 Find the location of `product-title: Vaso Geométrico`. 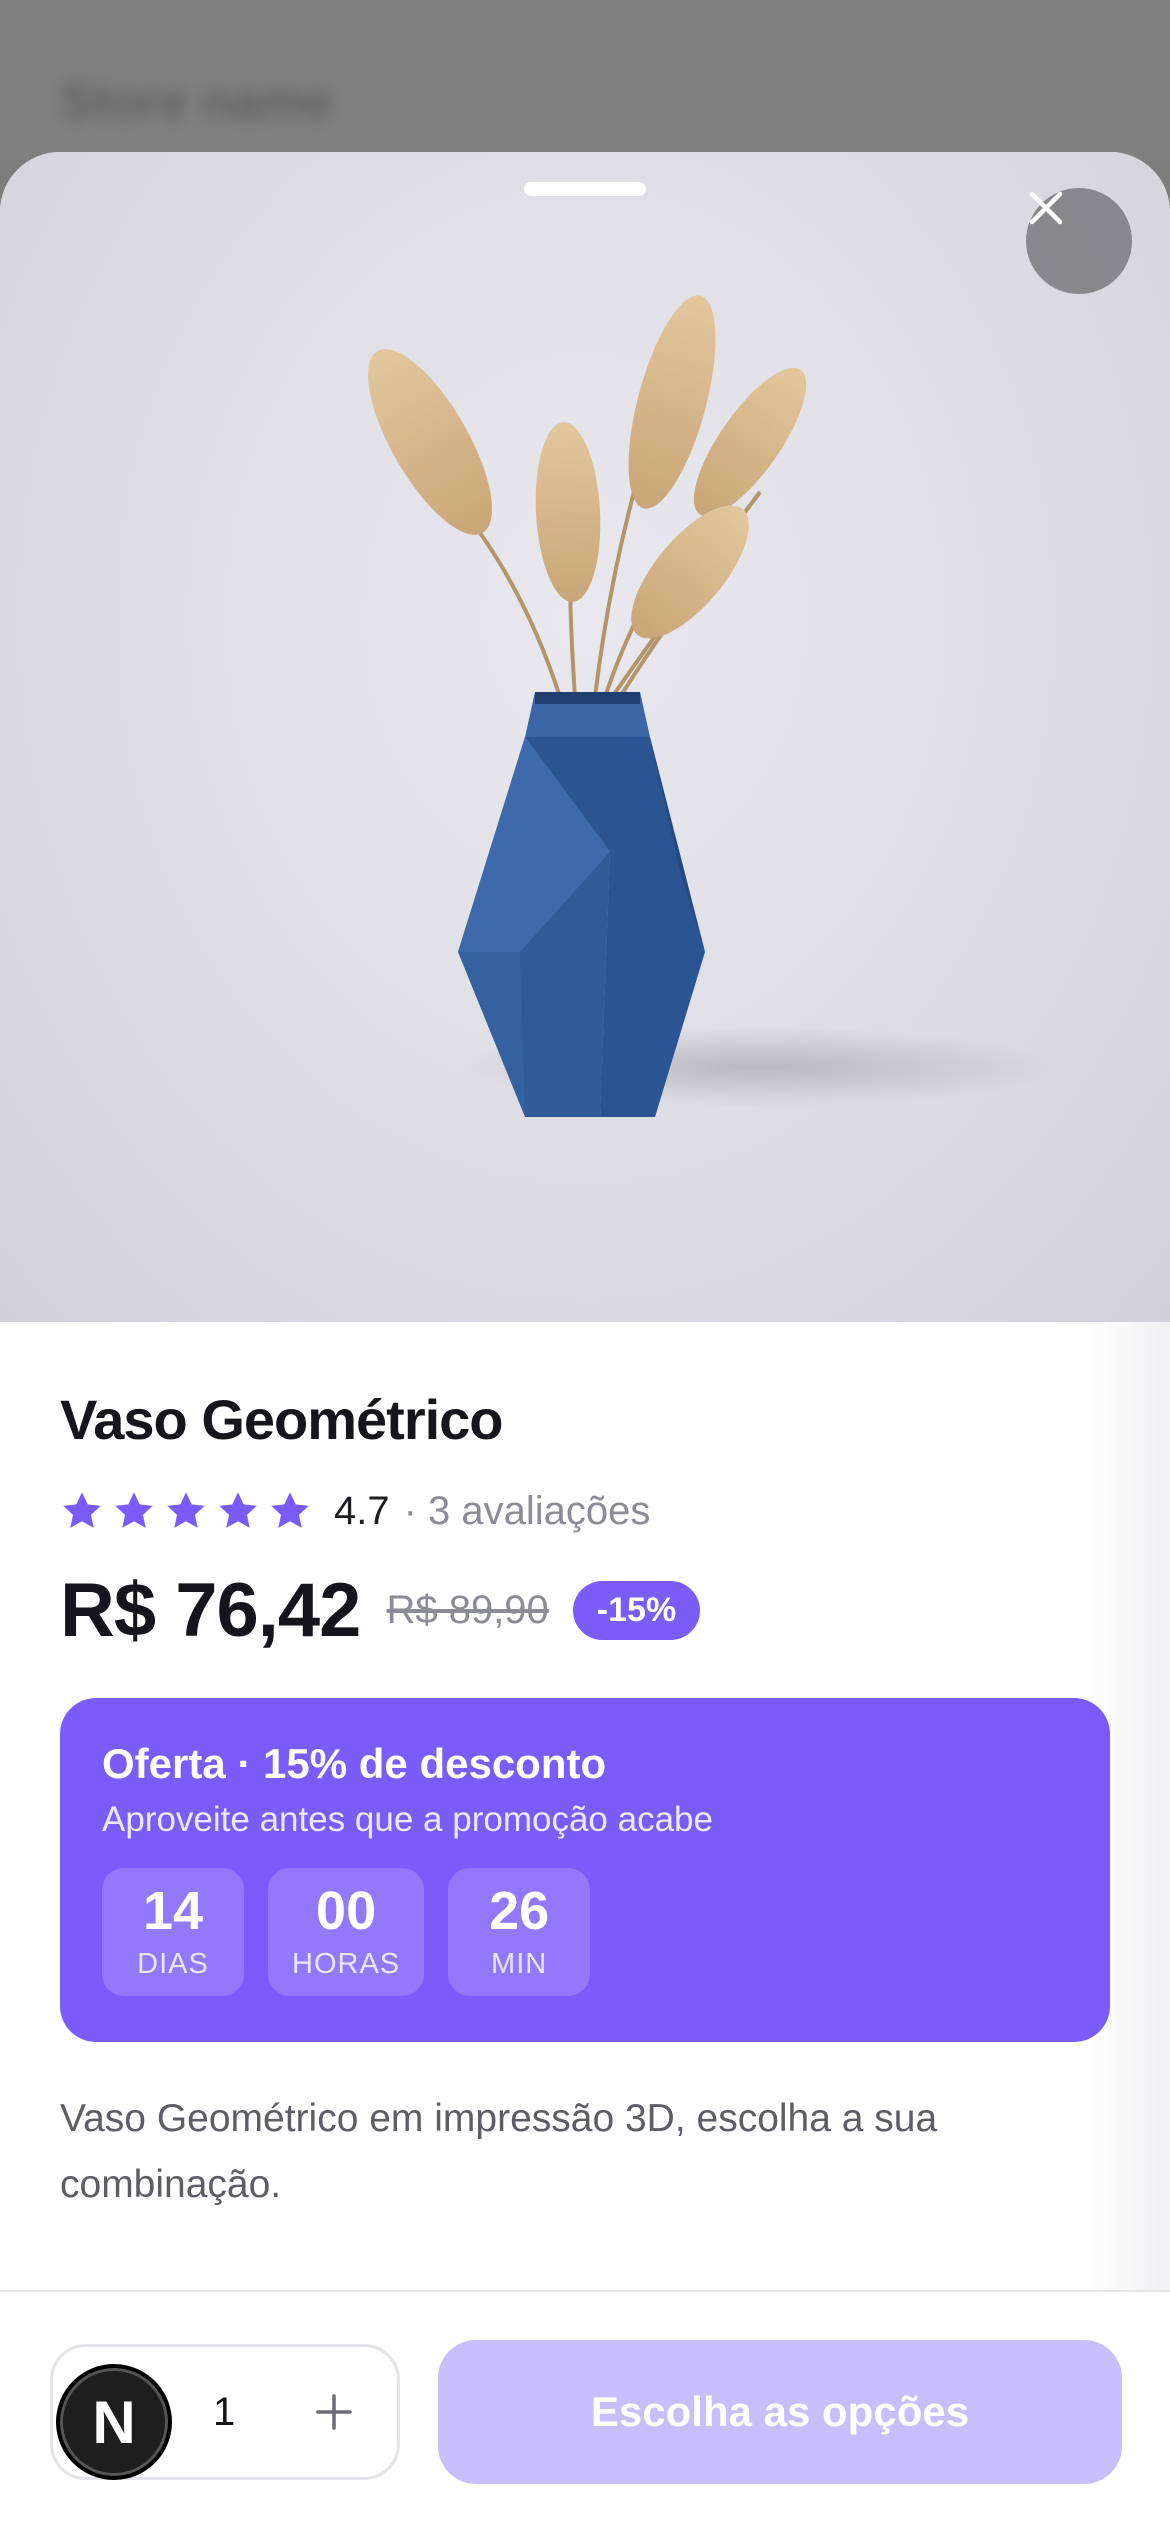

product-title: Vaso Geométrico is located at coordinates (282, 1419).